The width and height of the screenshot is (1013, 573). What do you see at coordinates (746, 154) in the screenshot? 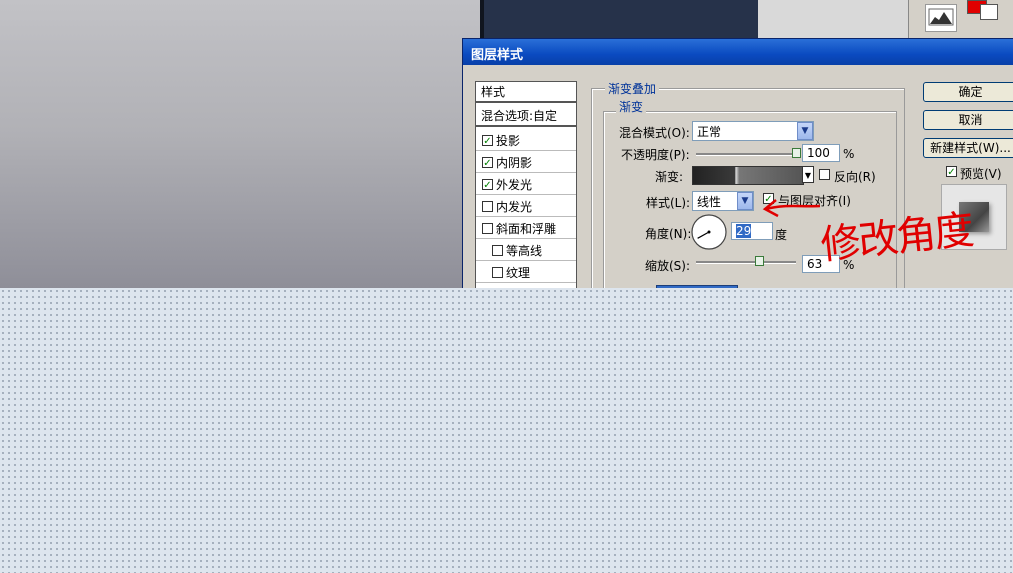
I see `opacity-slider-track` at bounding box center [746, 154].